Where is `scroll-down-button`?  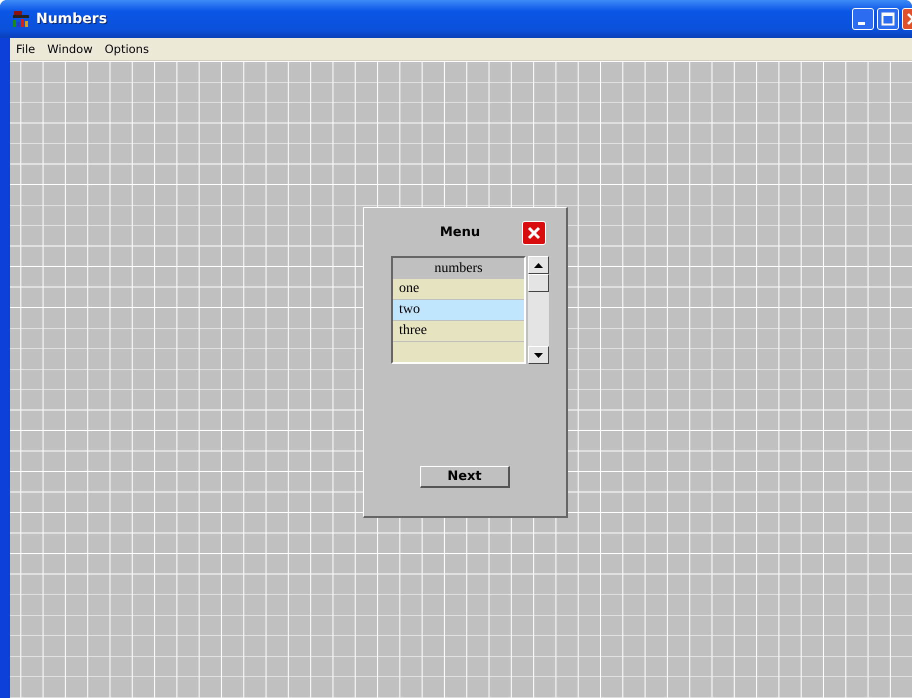 scroll-down-button is located at coordinates (538, 355).